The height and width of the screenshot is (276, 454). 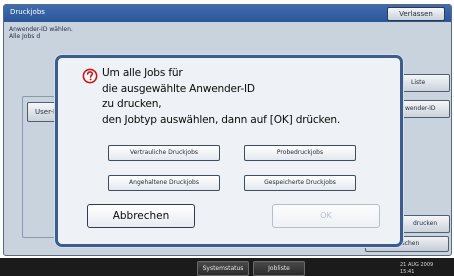 What do you see at coordinates (164, 153) in the screenshot?
I see `confidential-print-jobs-button: Vertrauliche Druckjobs` at bounding box center [164, 153].